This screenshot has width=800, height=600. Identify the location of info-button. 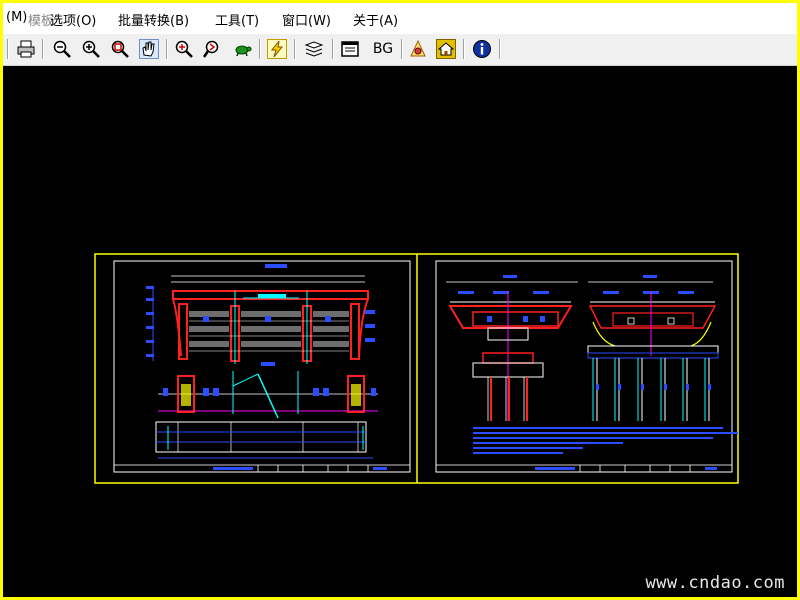
(482, 49).